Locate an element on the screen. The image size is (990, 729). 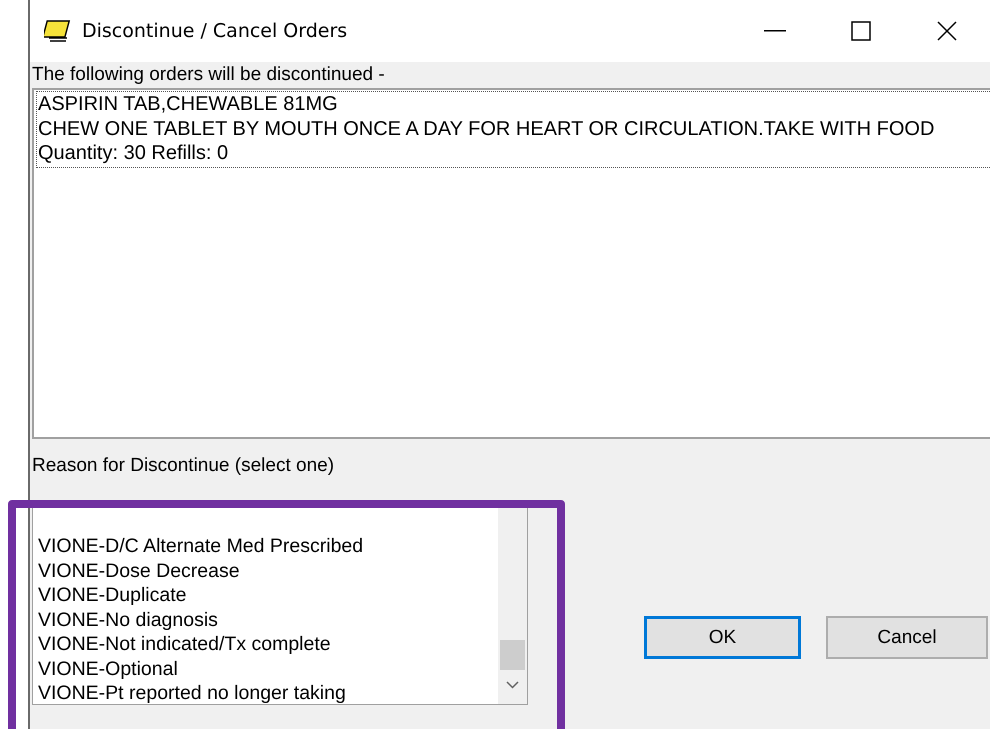
orders-label: The following orders will be discontinued - is located at coordinates (208, 74).